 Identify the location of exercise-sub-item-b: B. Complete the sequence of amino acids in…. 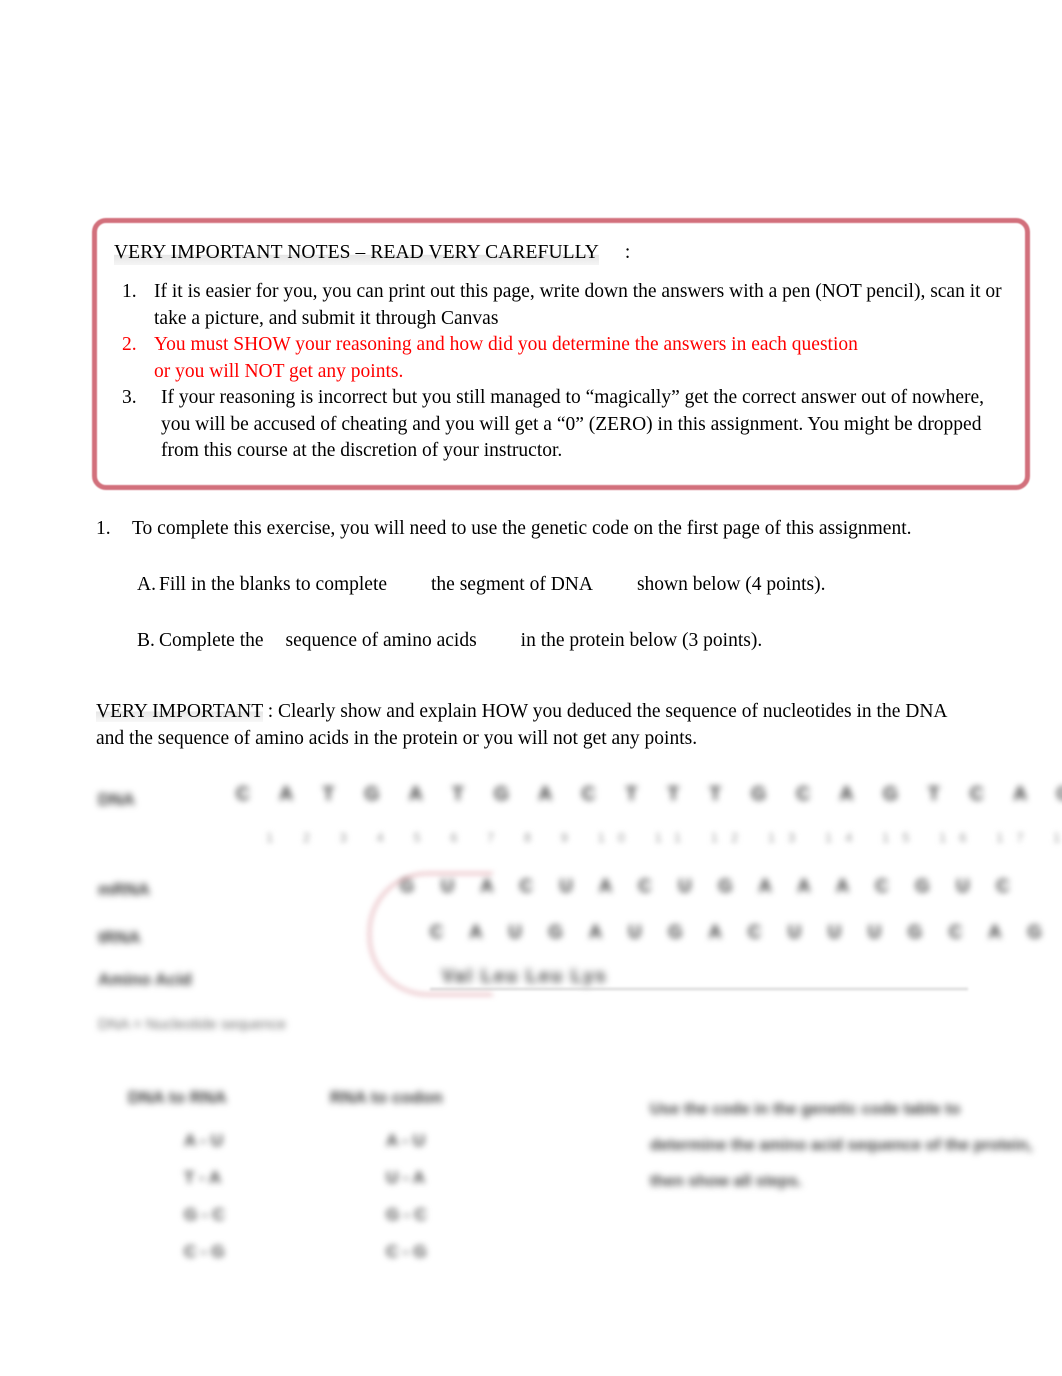
(526, 640).